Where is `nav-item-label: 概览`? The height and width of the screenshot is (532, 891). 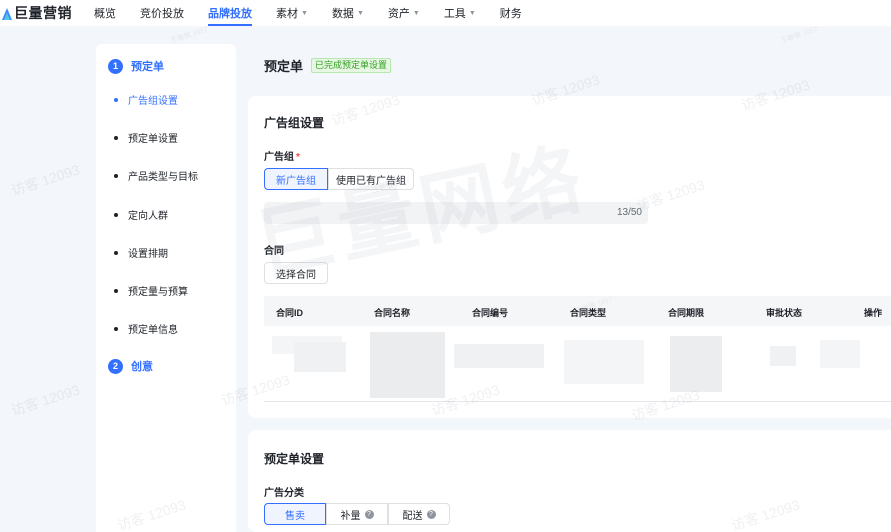
nav-item-label: 概览 is located at coordinates (105, 14).